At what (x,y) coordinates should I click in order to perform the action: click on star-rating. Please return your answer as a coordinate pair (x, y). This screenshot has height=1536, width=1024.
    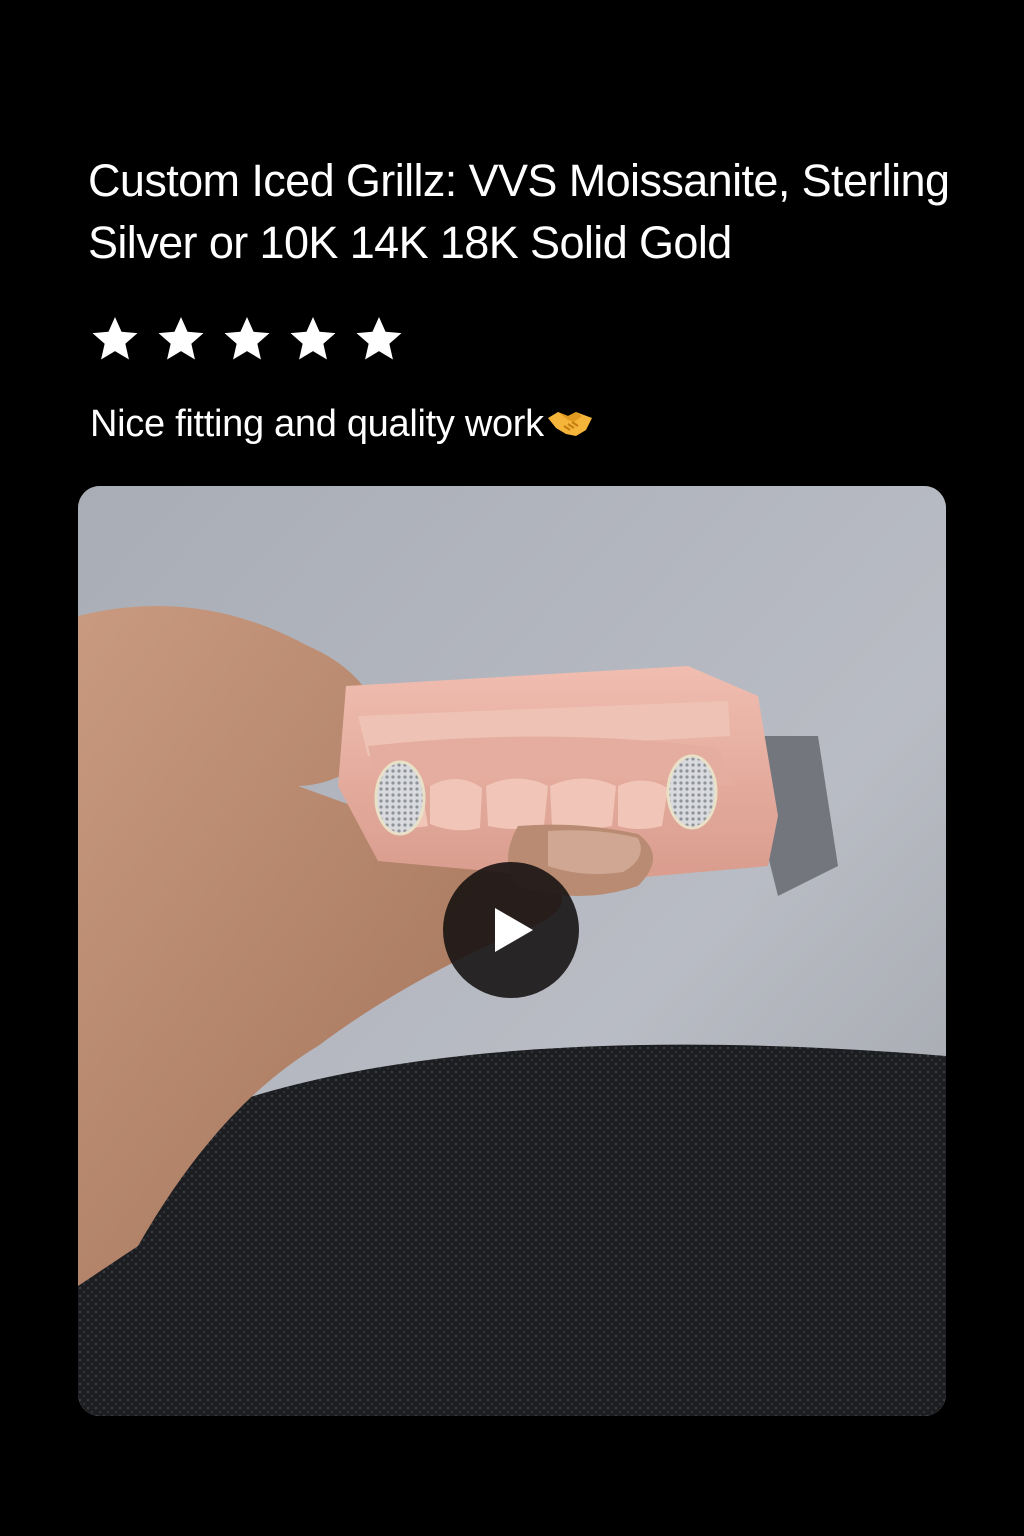
    Looking at the image, I should click on (247, 339).